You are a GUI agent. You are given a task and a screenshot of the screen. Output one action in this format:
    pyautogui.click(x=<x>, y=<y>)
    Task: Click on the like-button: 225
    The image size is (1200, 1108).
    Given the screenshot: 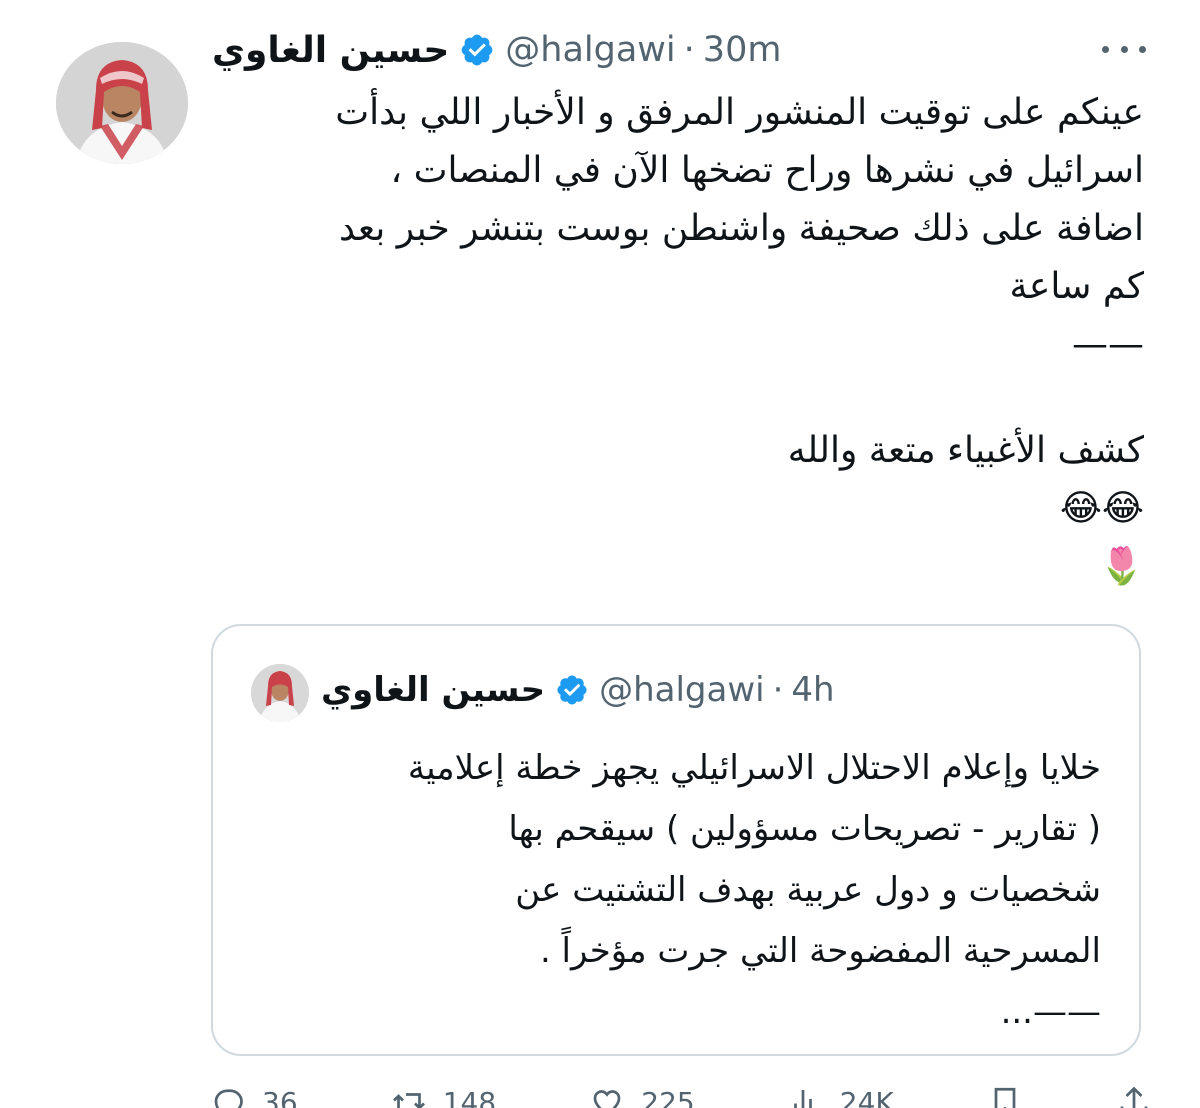 What is the action you would take?
    pyautogui.click(x=642, y=1095)
    